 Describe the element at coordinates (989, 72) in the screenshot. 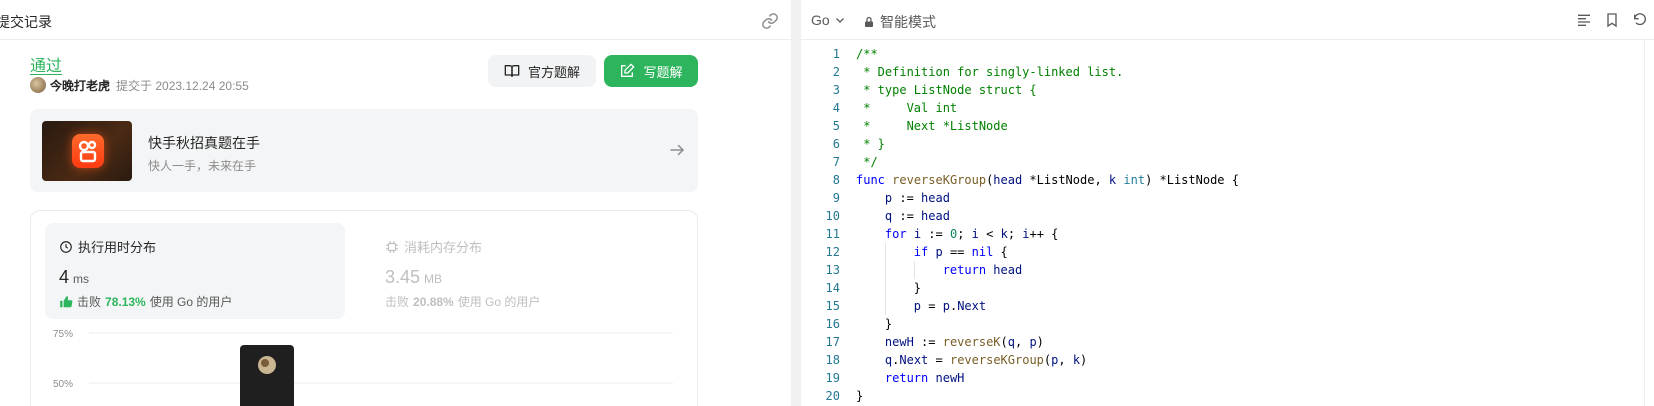

I see `code-line-text: * Definition for singly-linked list.` at that location.